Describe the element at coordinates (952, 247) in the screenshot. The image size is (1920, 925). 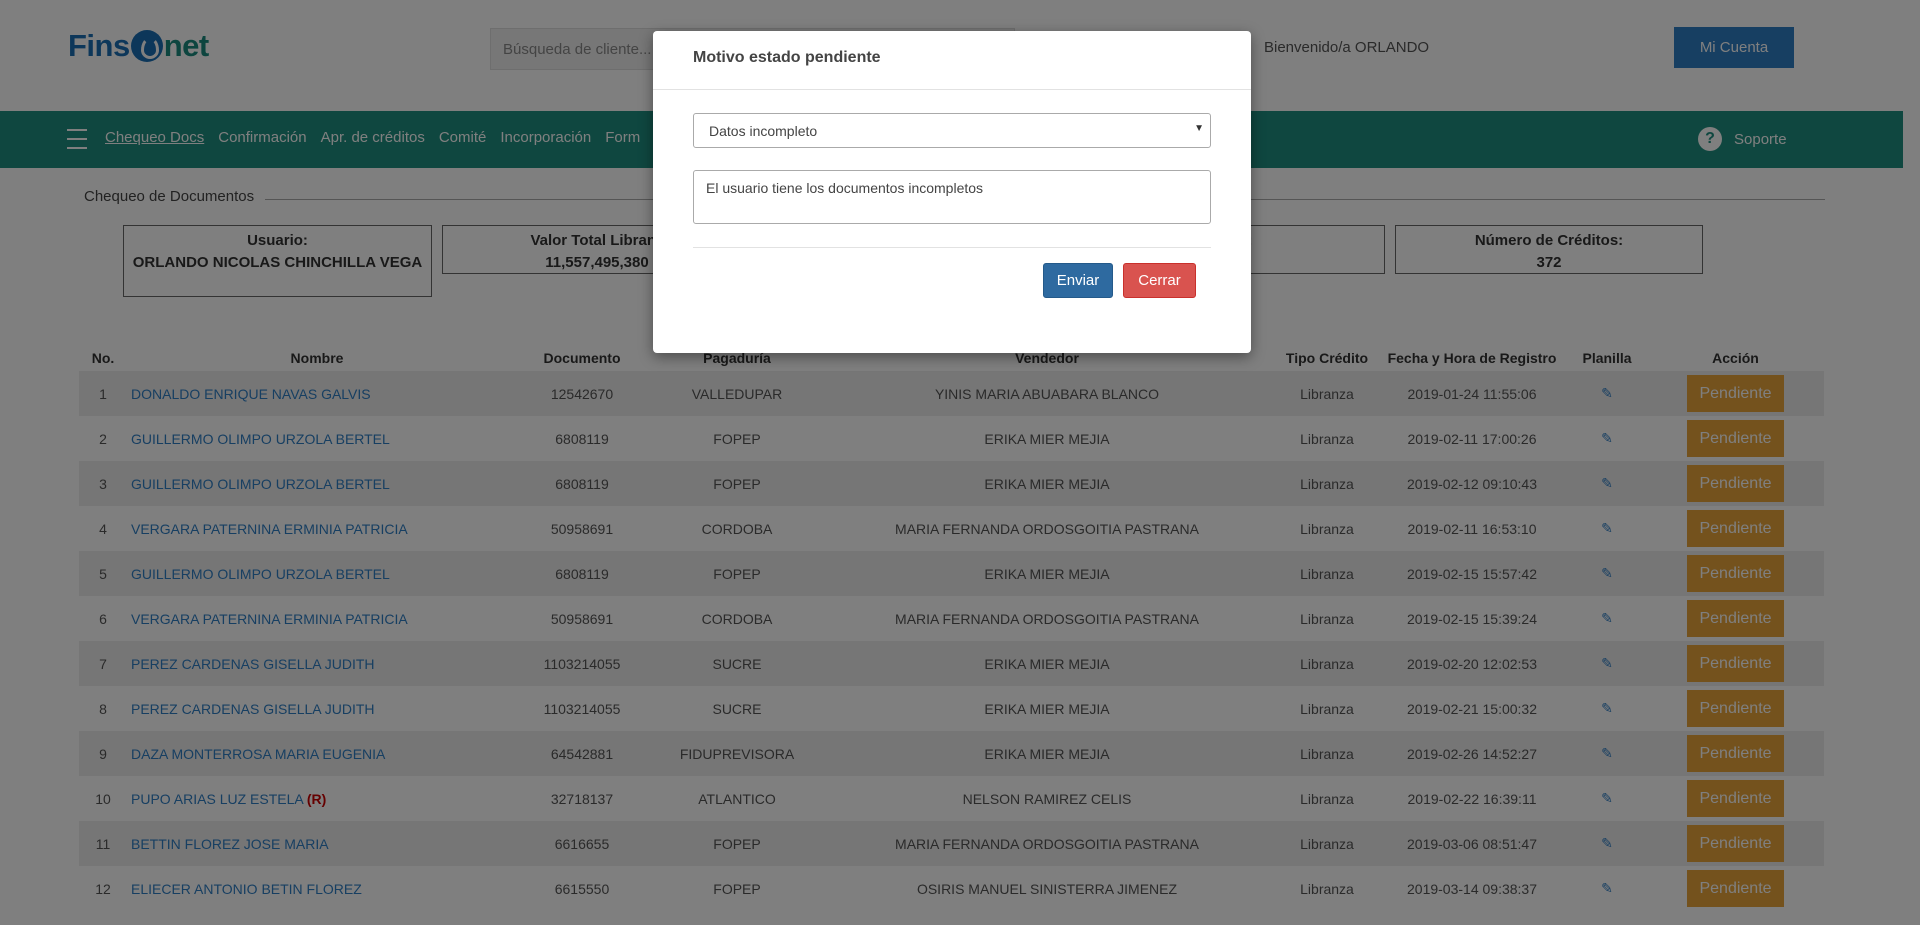
I see `modal-footer-divider` at that location.